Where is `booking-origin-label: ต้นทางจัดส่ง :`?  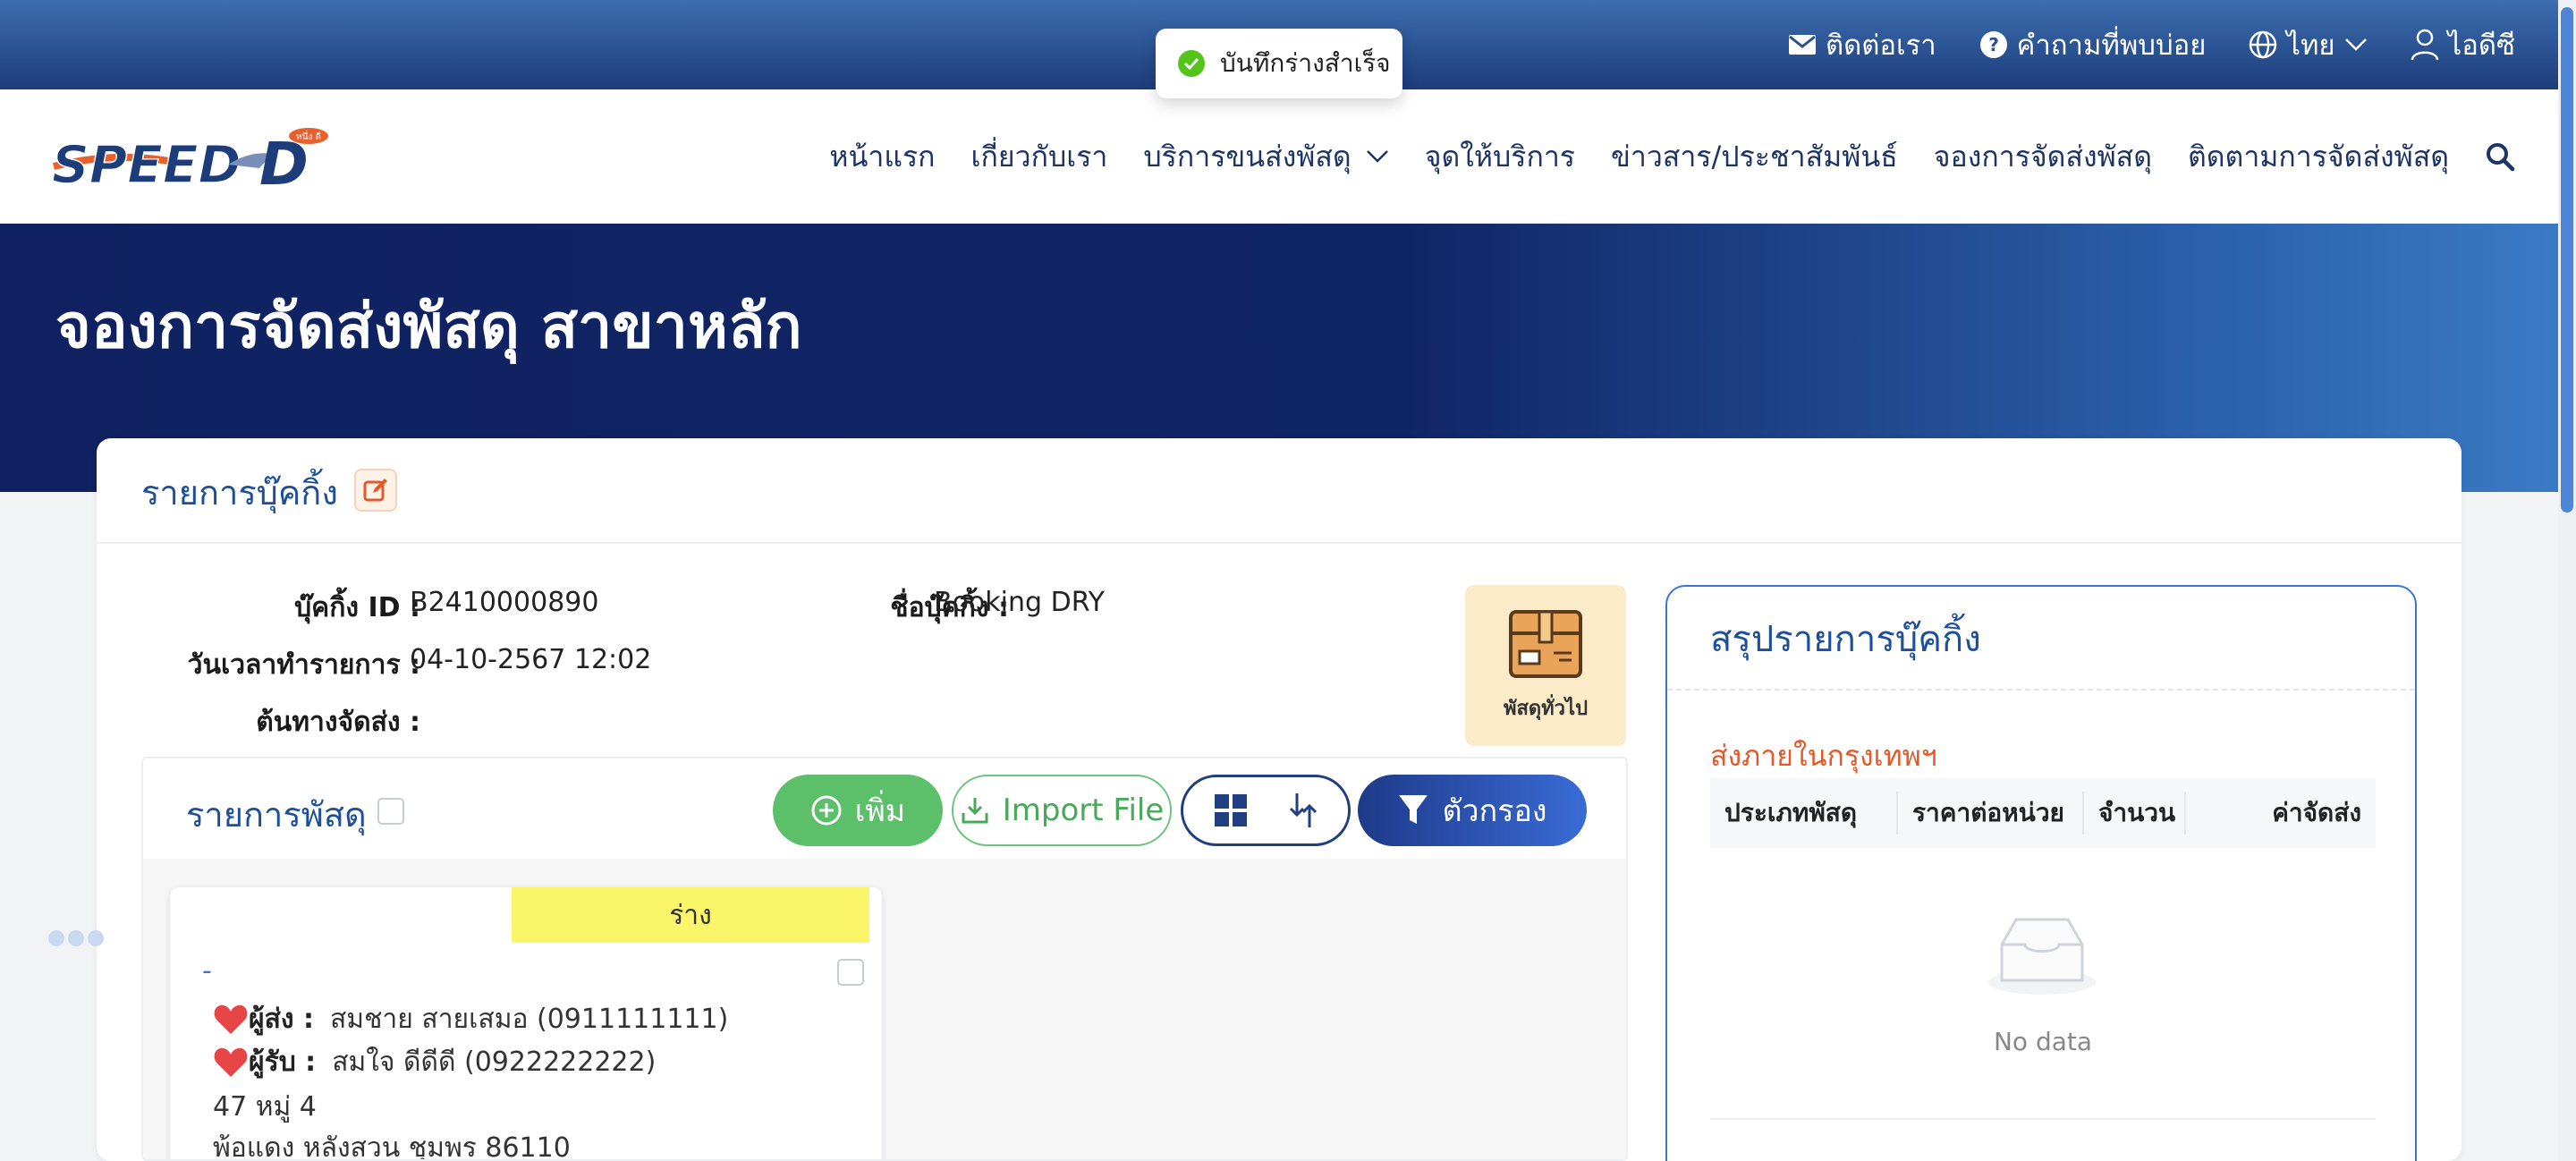 booking-origin-label: ต้นทางจัดส่ง : is located at coordinates (338, 723).